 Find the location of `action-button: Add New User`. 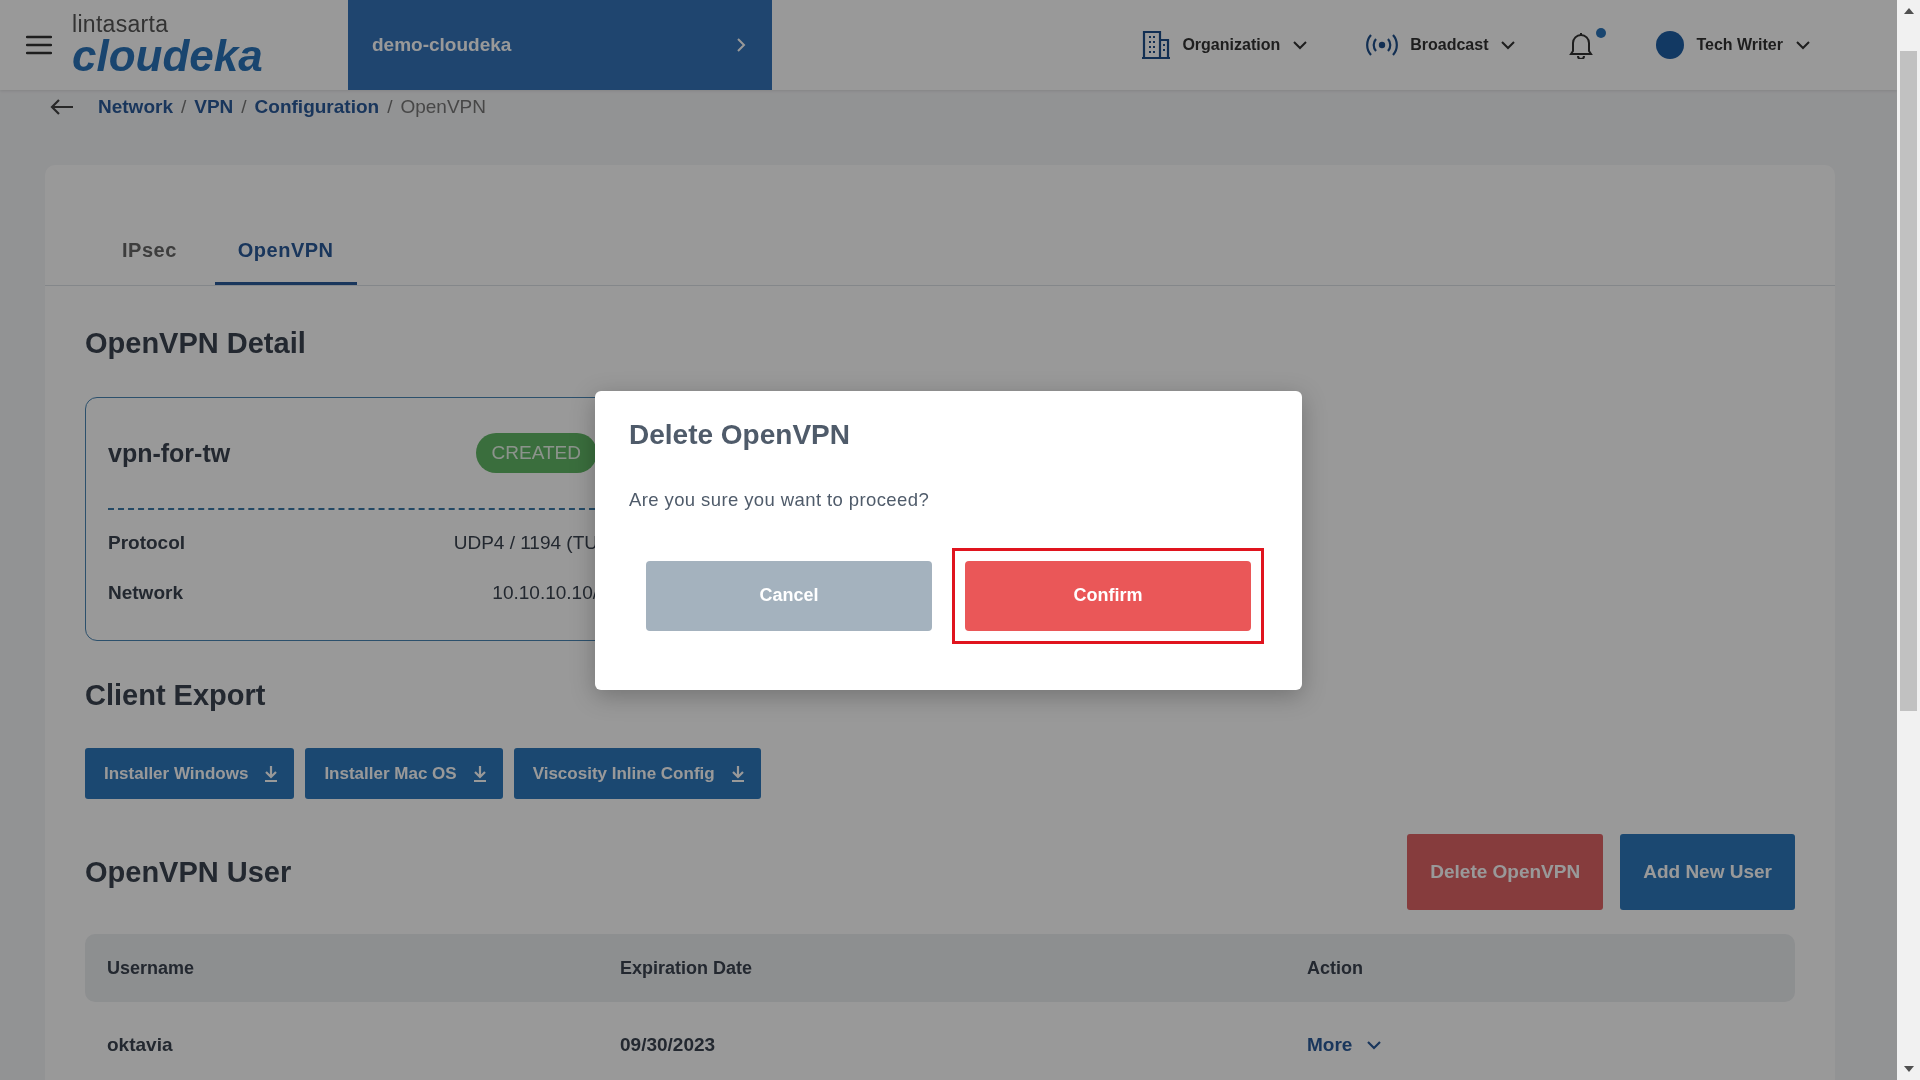

action-button: Add New User is located at coordinates (1707, 872).